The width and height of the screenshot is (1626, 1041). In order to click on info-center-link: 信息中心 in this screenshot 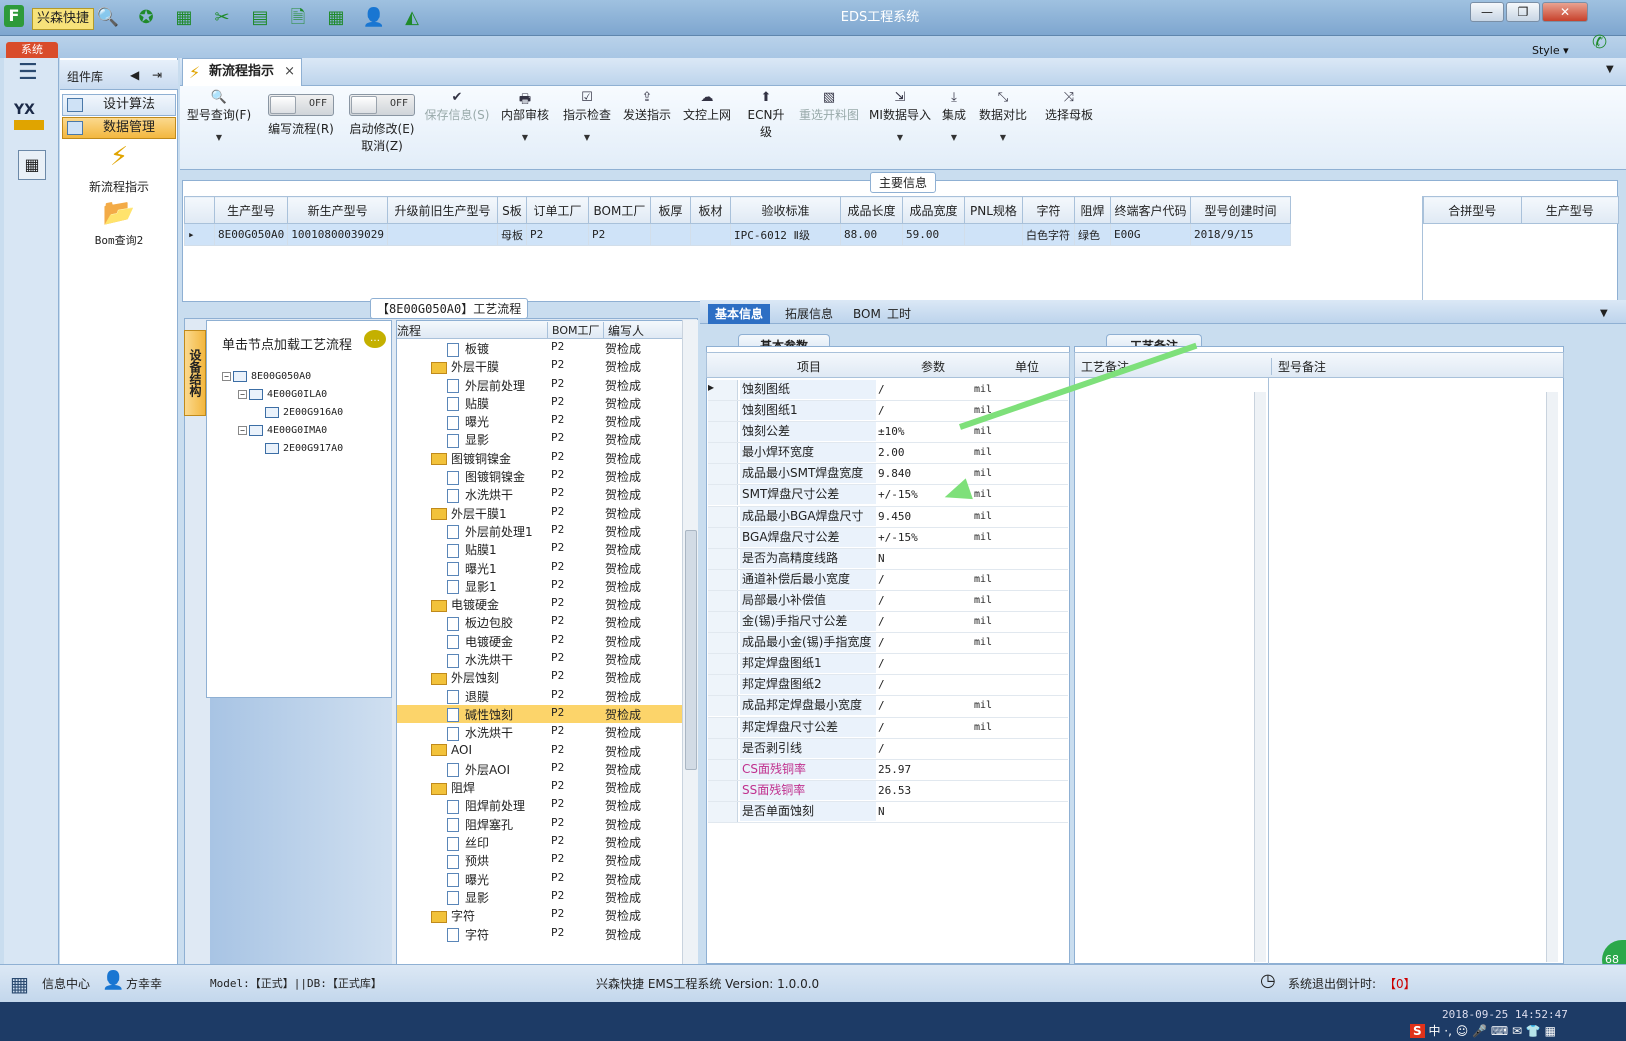, I will do `click(66, 983)`.